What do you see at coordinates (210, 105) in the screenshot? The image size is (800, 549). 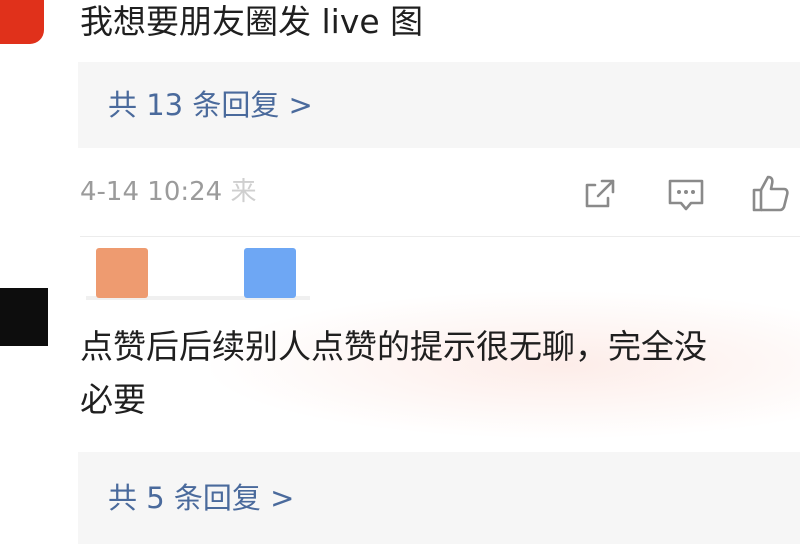 I see `view-replies-link: 共 13 条回复 >` at bounding box center [210, 105].